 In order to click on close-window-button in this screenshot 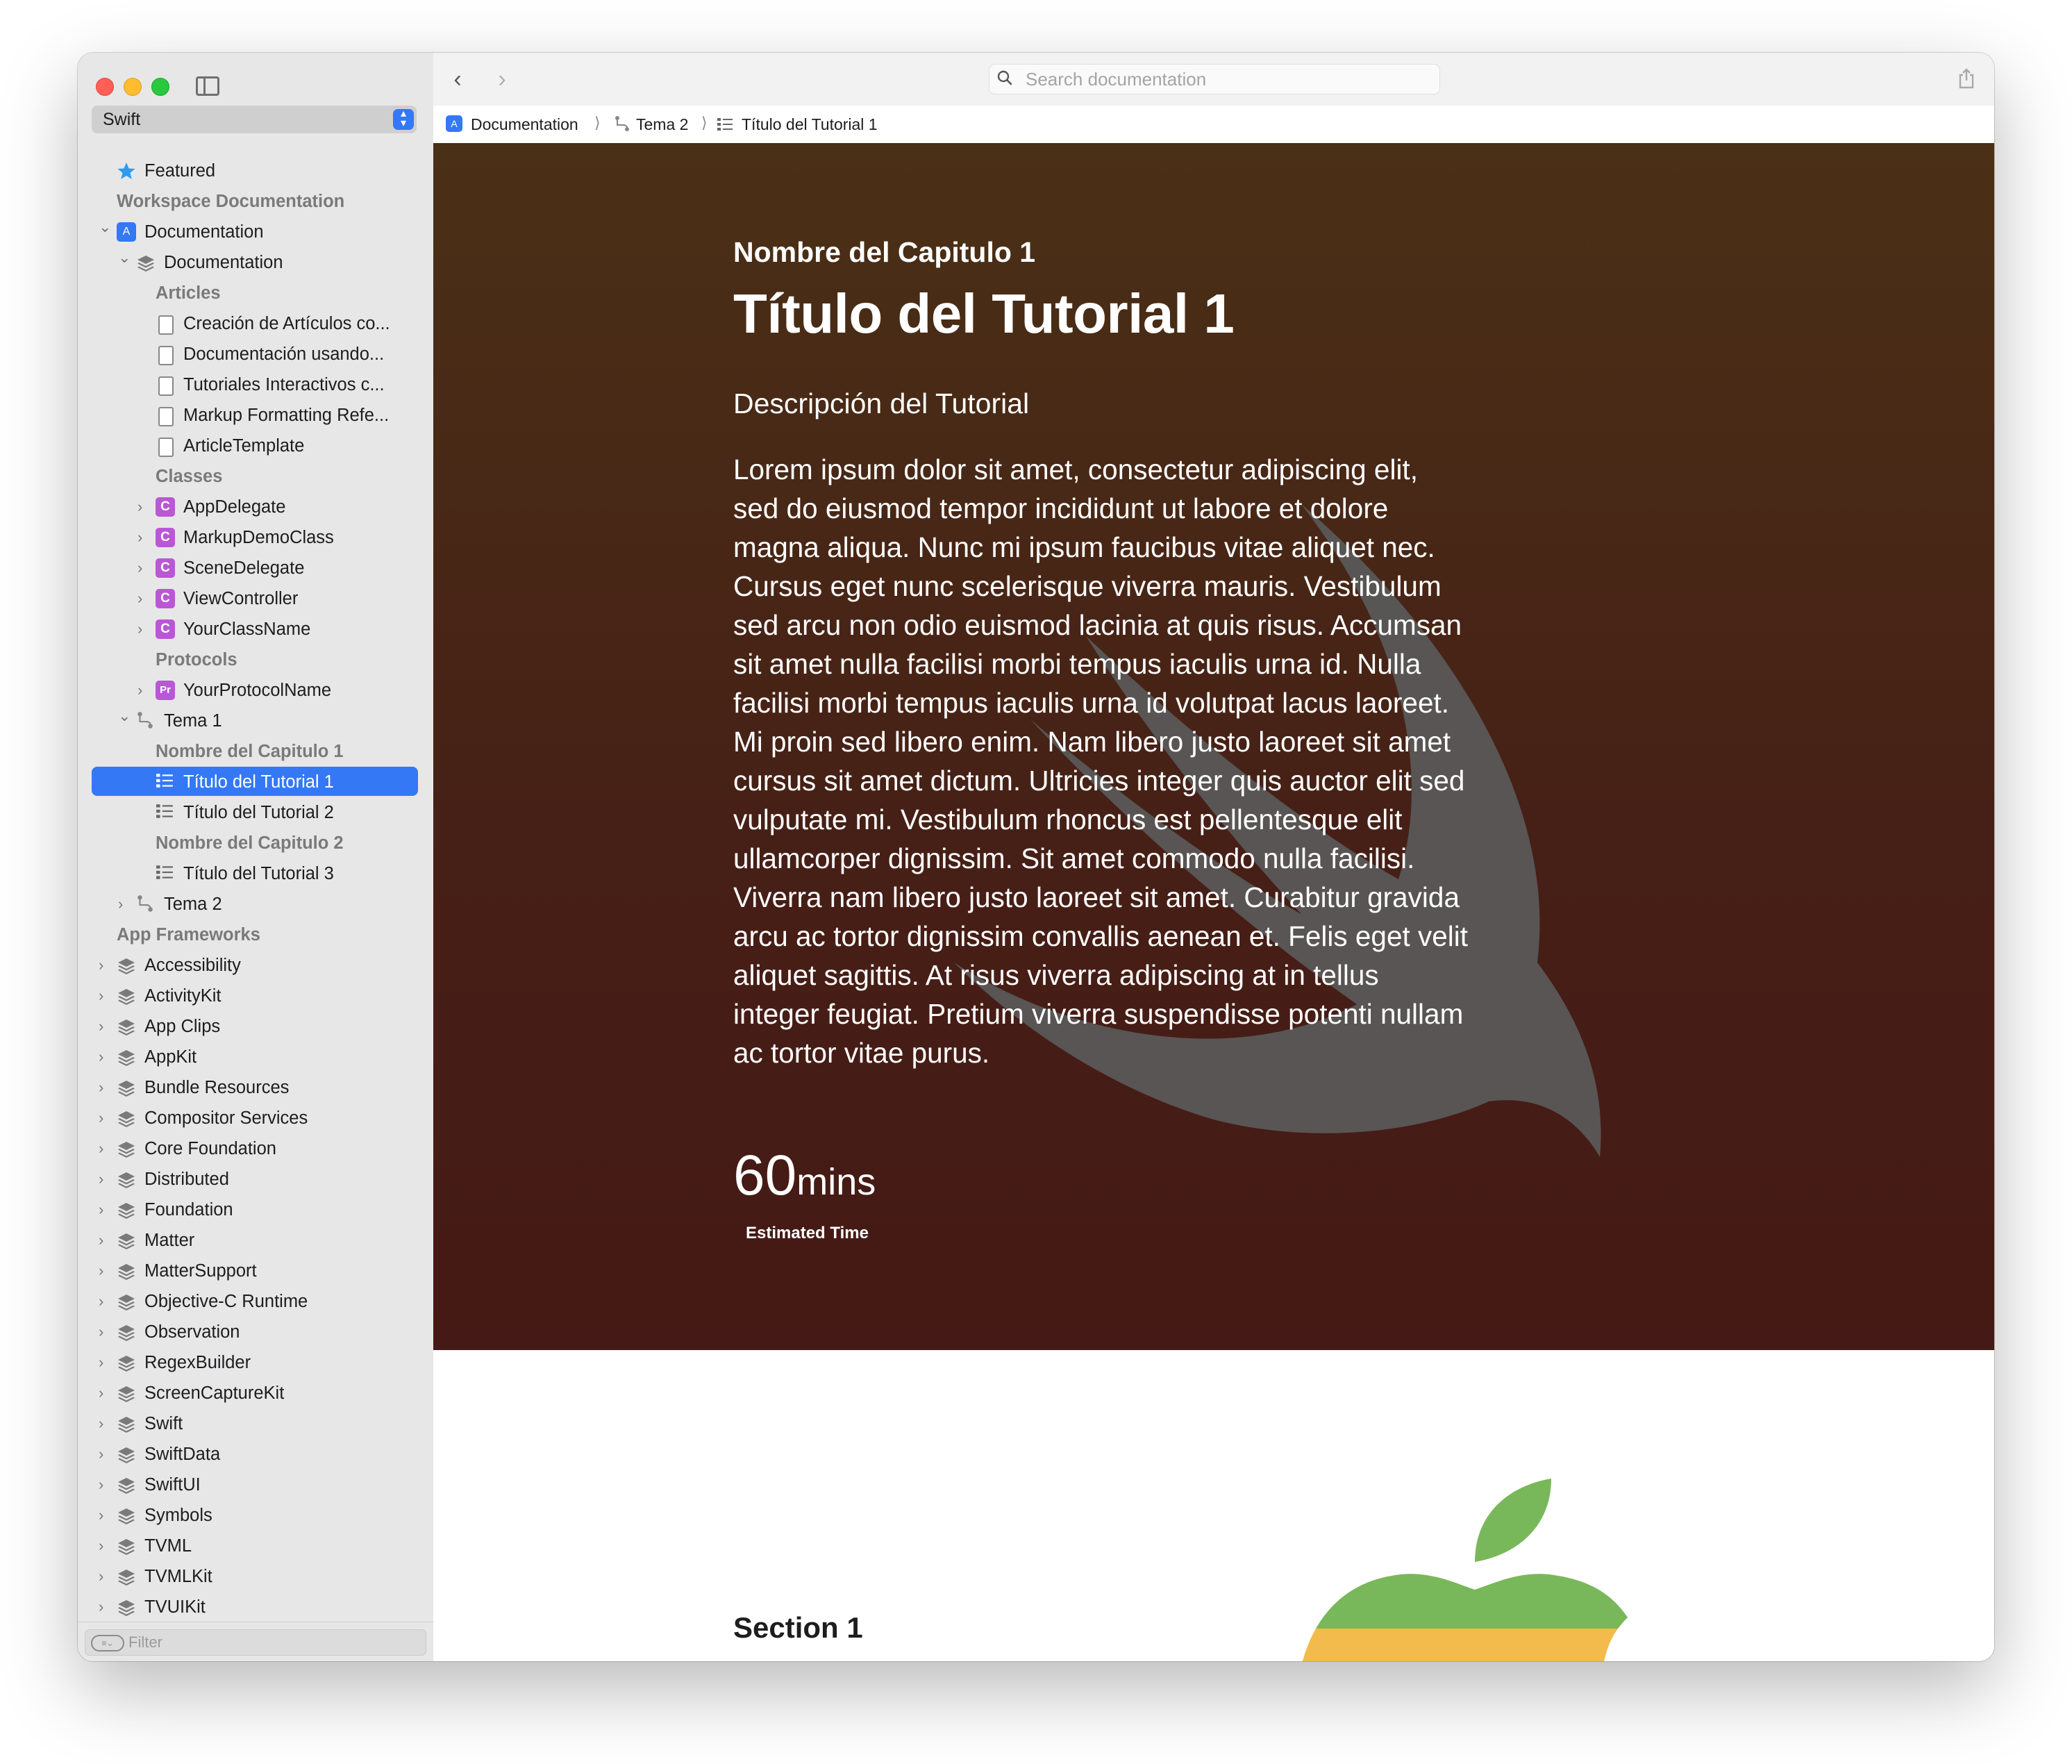, I will do `click(105, 87)`.